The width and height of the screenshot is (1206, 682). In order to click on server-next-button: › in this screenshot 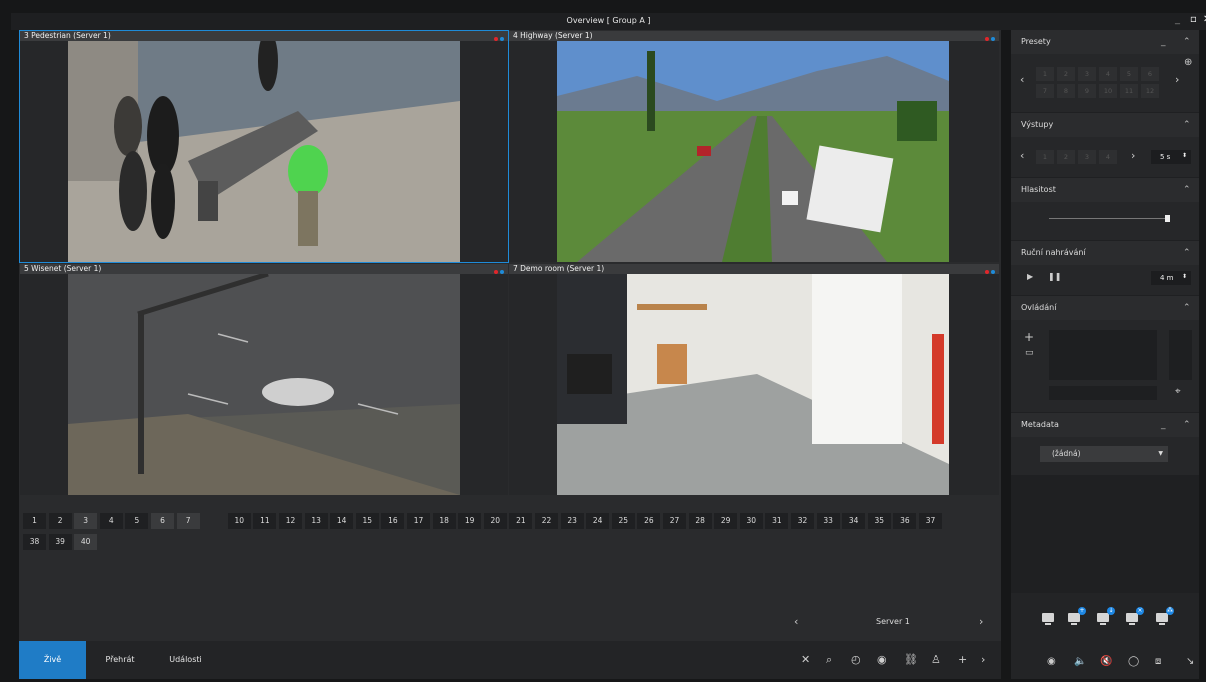, I will do `click(981, 621)`.